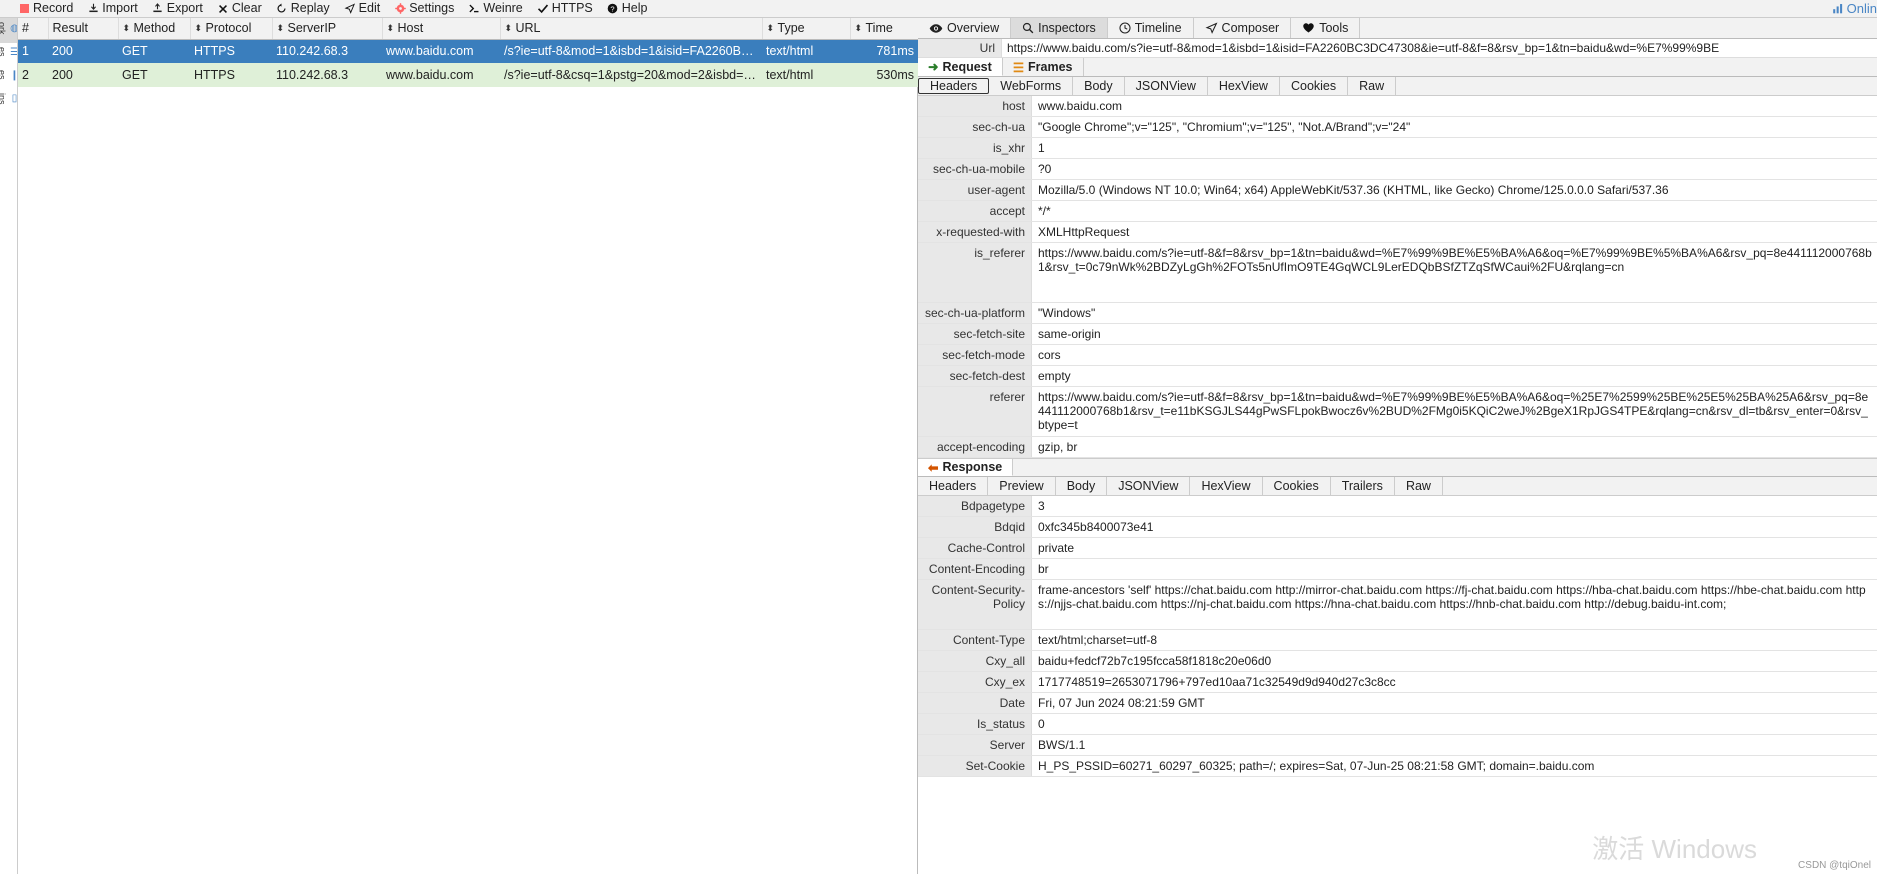 This screenshot has height=874, width=1877. I want to click on tab-overview: Overview, so click(965, 28).